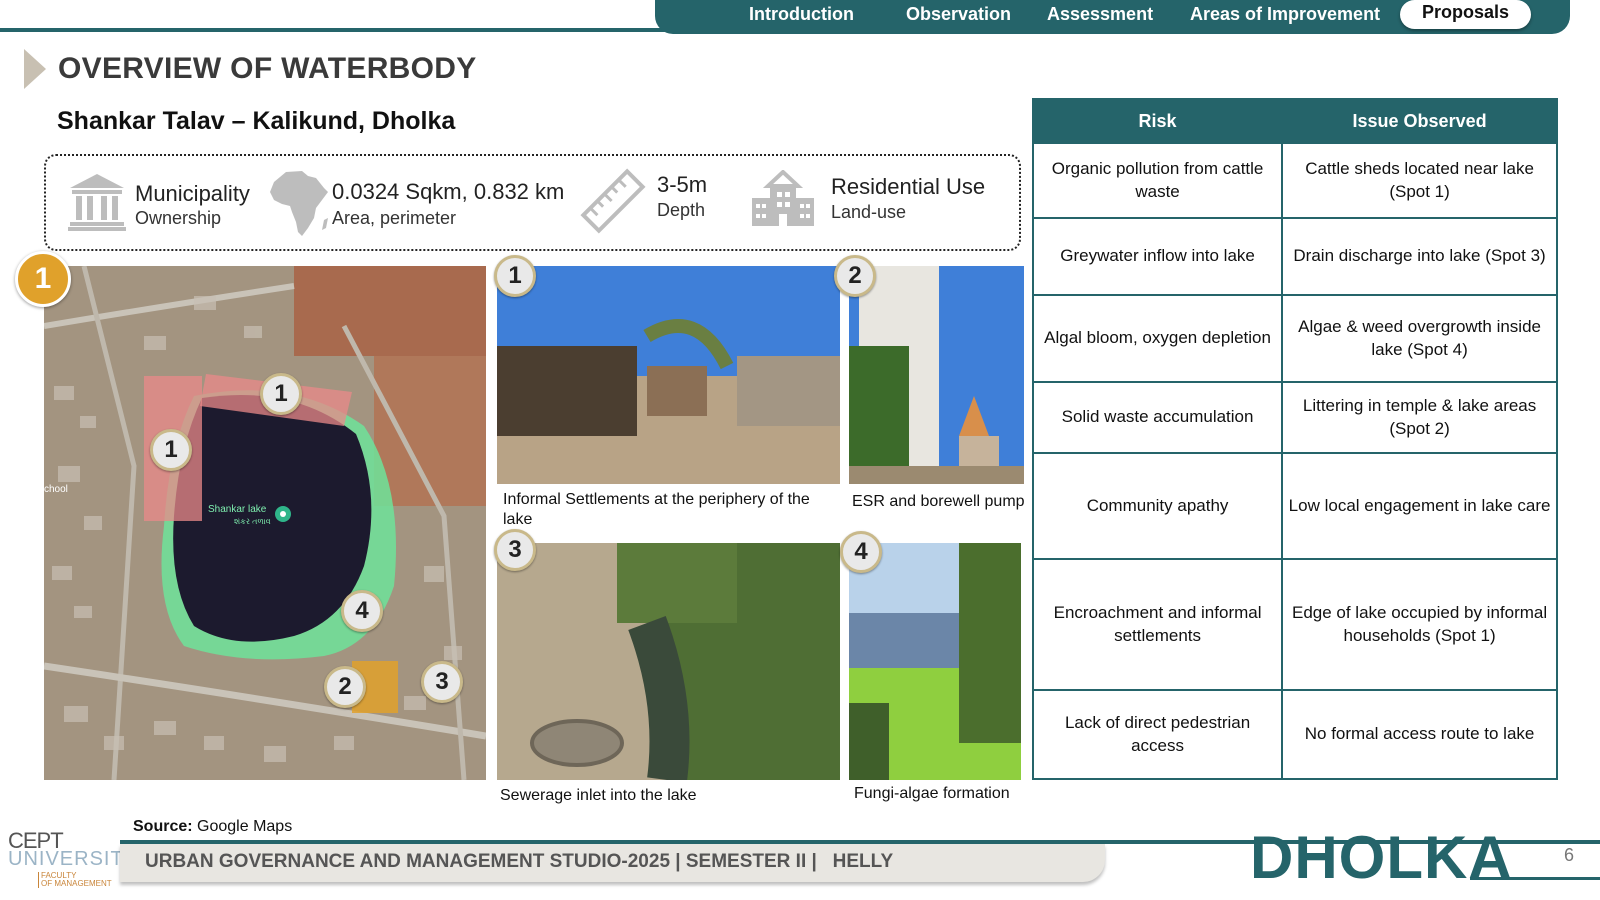 The height and width of the screenshot is (900, 1600). I want to click on photo-3-caption: Sewerage inlet into the lake, so click(598, 795).